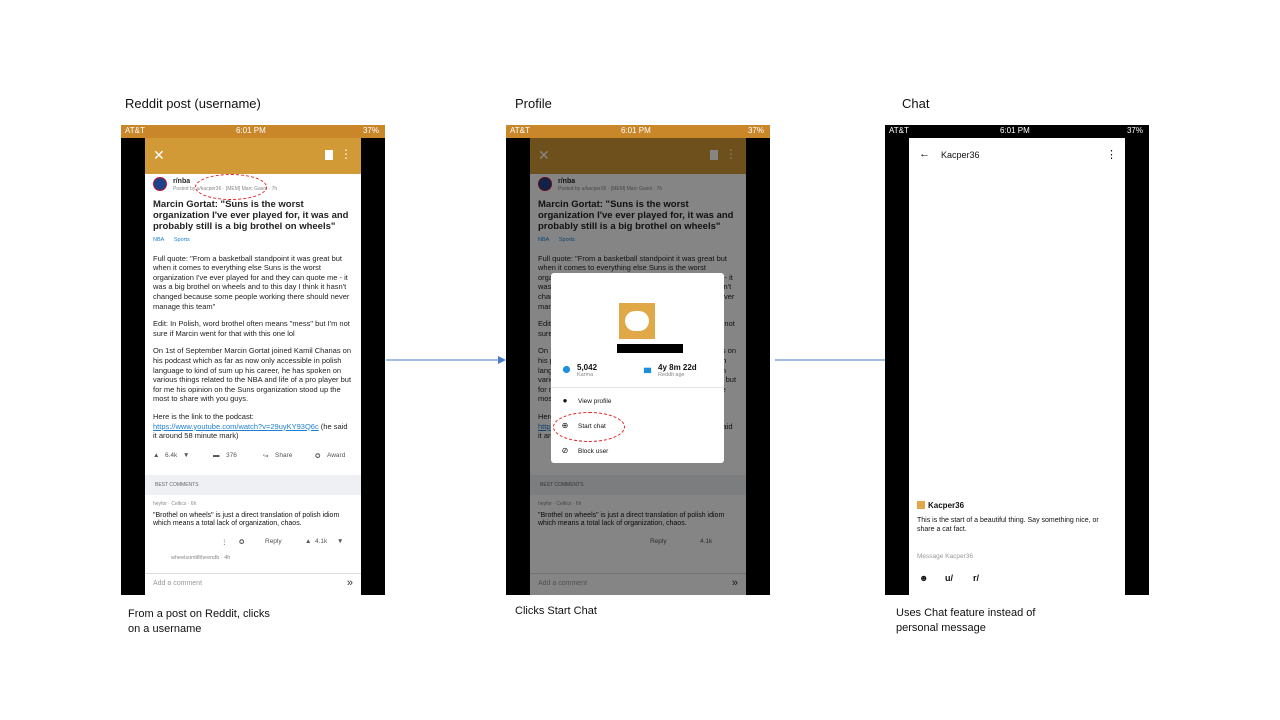 The height and width of the screenshot is (720, 1280). Describe the element at coordinates (253, 504) in the screenshot. I see `comment-meta: heyfor · Celtics · 6h` at that location.